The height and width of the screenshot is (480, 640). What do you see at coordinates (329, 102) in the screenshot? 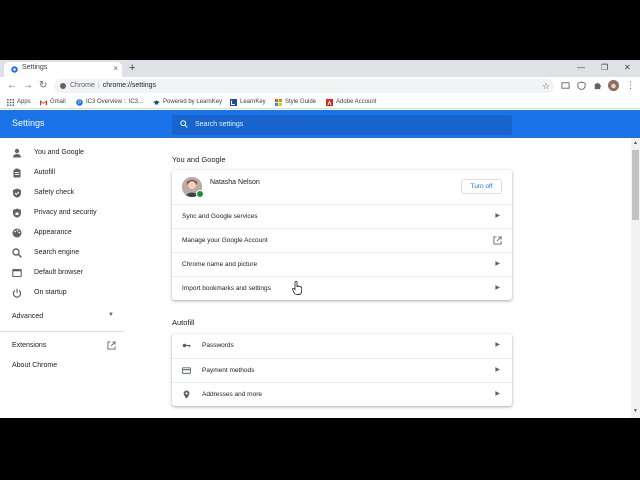
I see `adobe-icon` at bounding box center [329, 102].